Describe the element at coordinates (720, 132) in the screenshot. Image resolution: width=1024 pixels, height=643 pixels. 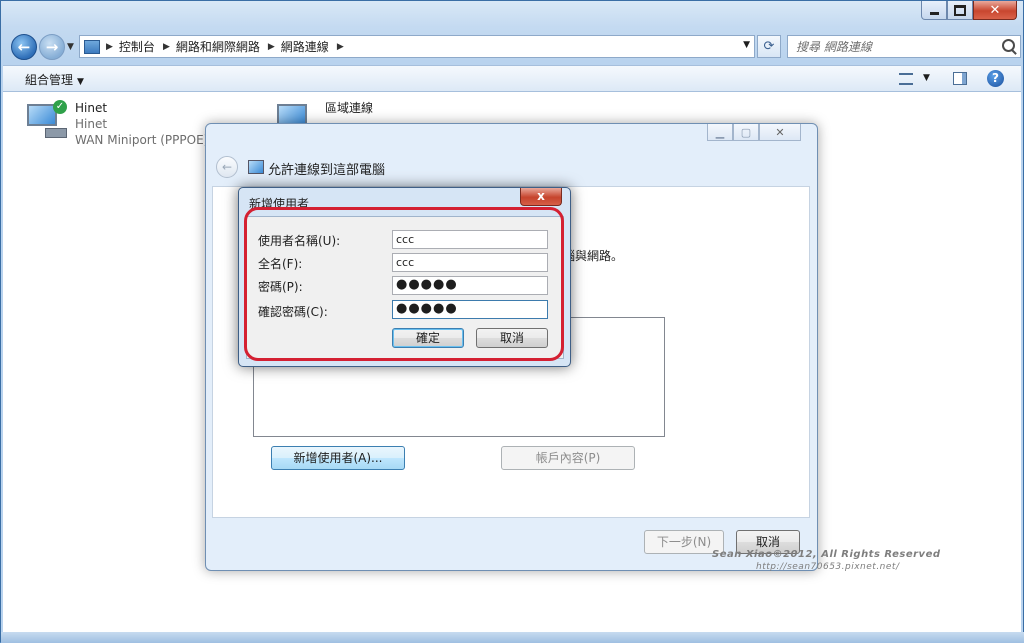
I see `wizard-minimize-button: ▁` at that location.